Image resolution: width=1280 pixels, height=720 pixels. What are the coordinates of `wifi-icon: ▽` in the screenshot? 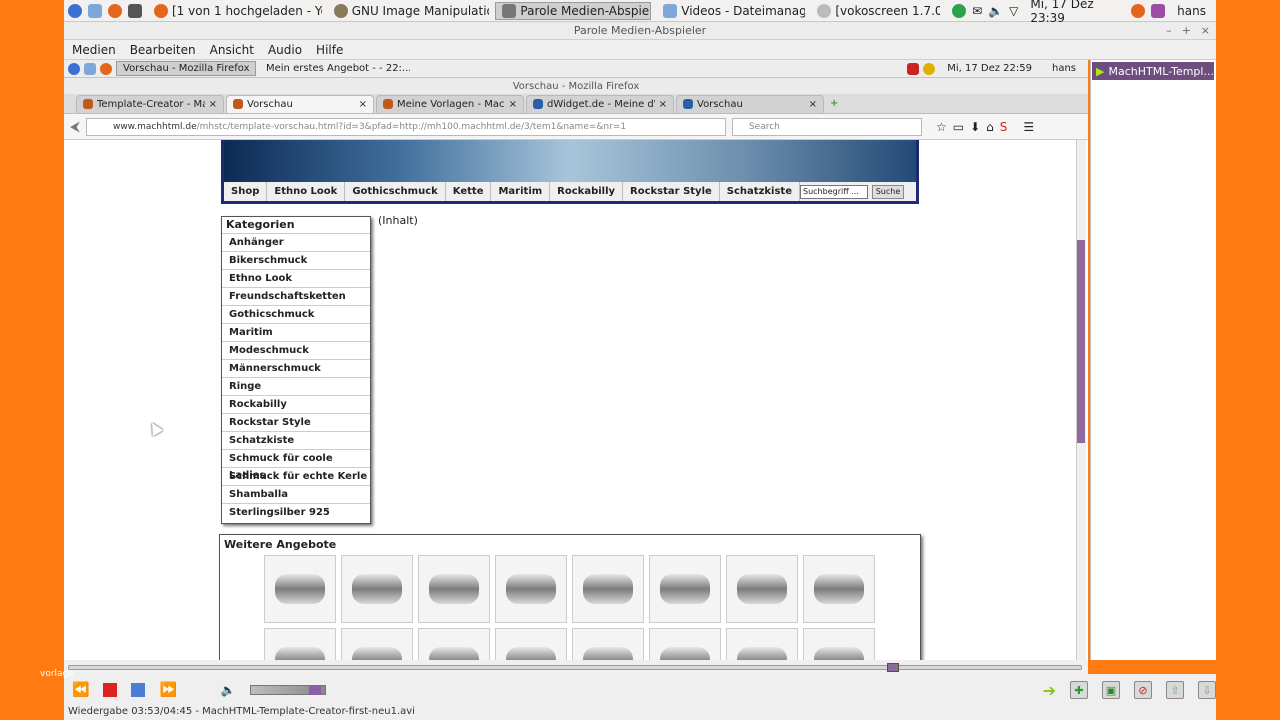 It's located at (1013, 11).